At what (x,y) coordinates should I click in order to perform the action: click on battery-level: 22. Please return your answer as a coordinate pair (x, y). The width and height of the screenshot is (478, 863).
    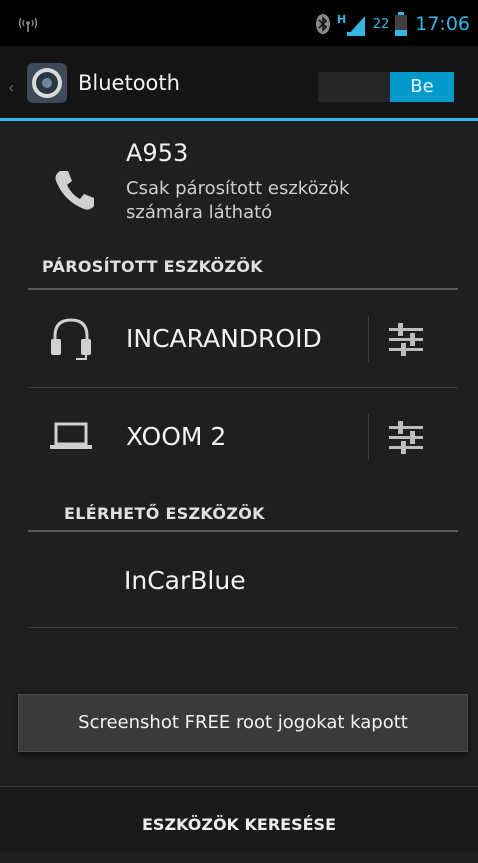
    Looking at the image, I should click on (381, 24).